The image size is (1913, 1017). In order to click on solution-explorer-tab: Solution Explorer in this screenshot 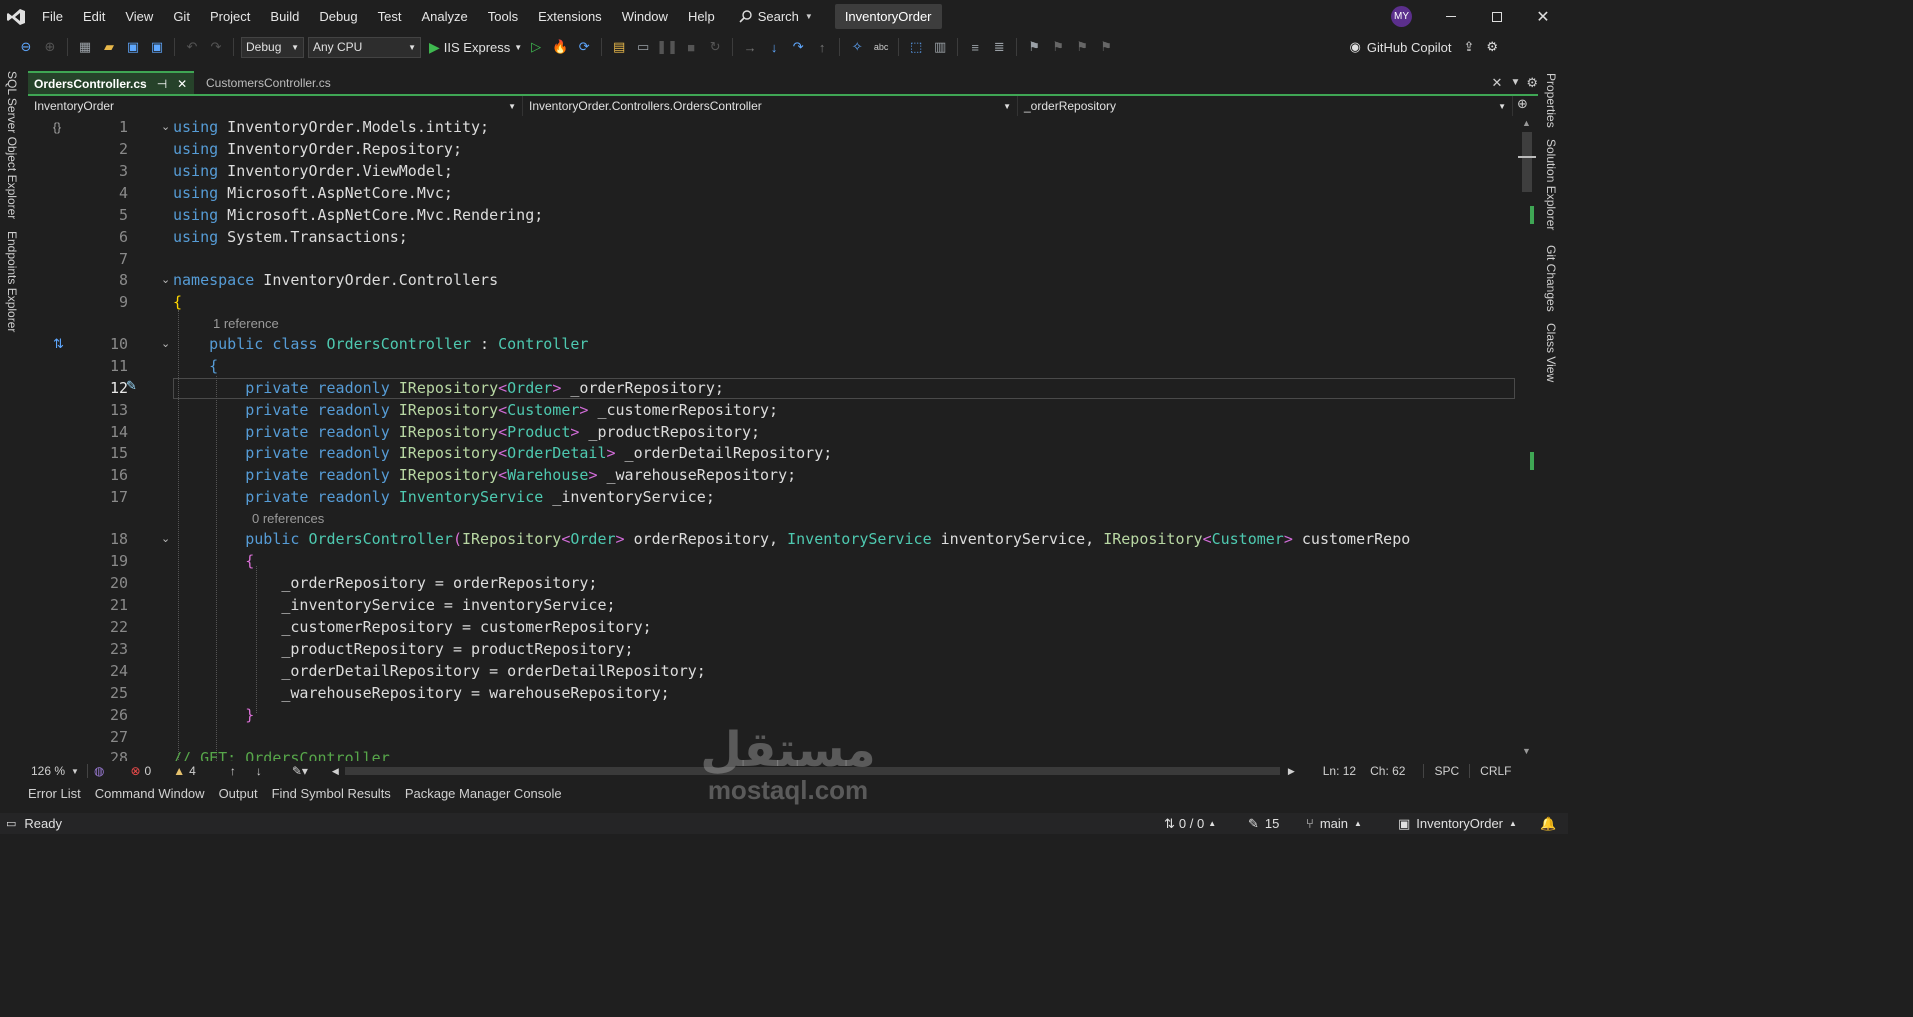, I will do `click(1551, 184)`.